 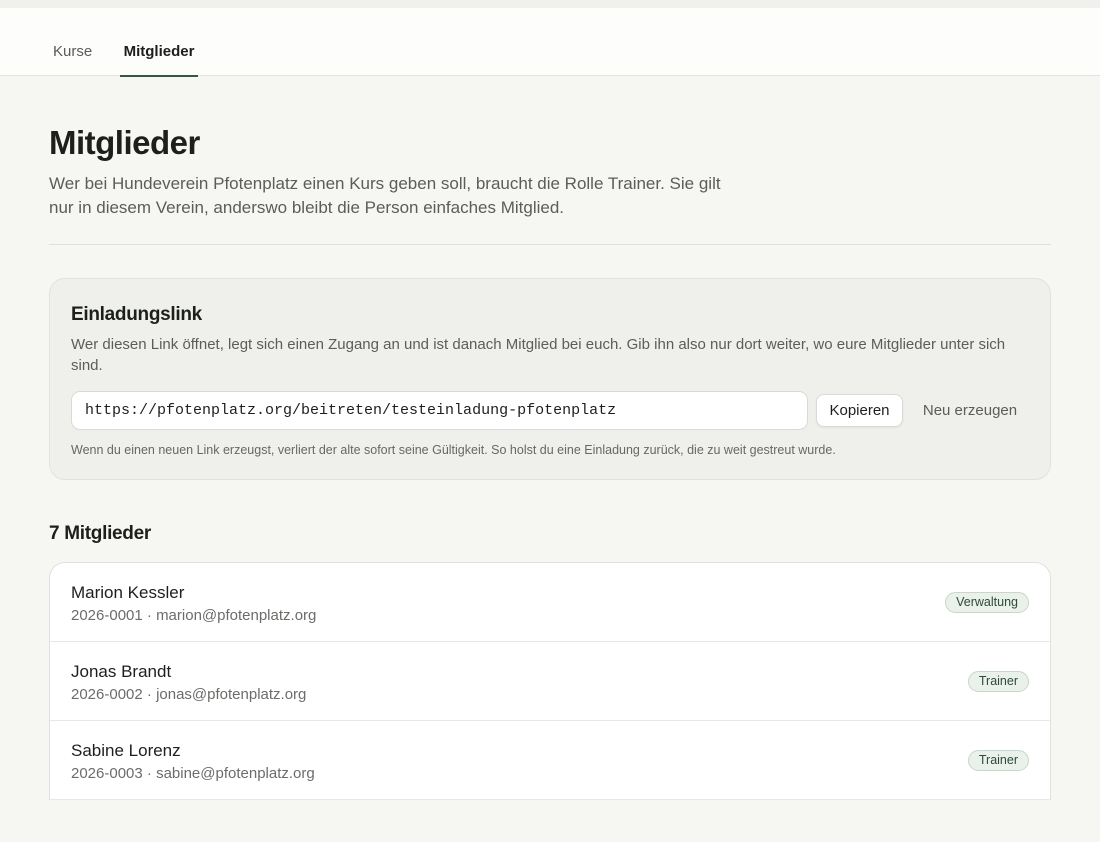 What do you see at coordinates (100, 533) in the screenshot?
I see `members-count-heading: 7 Mitglieder` at bounding box center [100, 533].